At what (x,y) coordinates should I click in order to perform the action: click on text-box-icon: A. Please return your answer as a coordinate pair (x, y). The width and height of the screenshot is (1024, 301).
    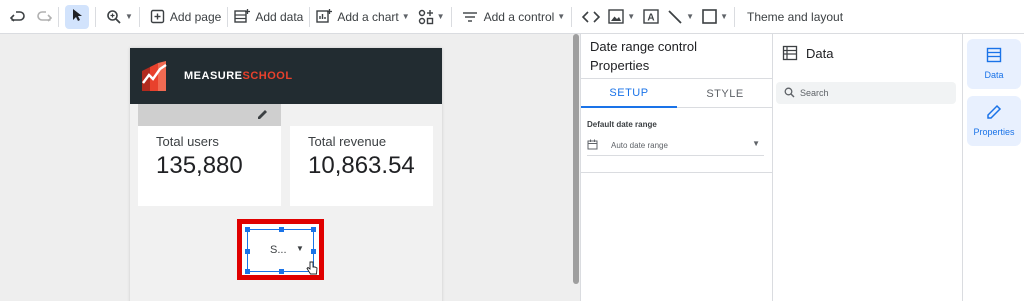
    Looking at the image, I should click on (651, 16).